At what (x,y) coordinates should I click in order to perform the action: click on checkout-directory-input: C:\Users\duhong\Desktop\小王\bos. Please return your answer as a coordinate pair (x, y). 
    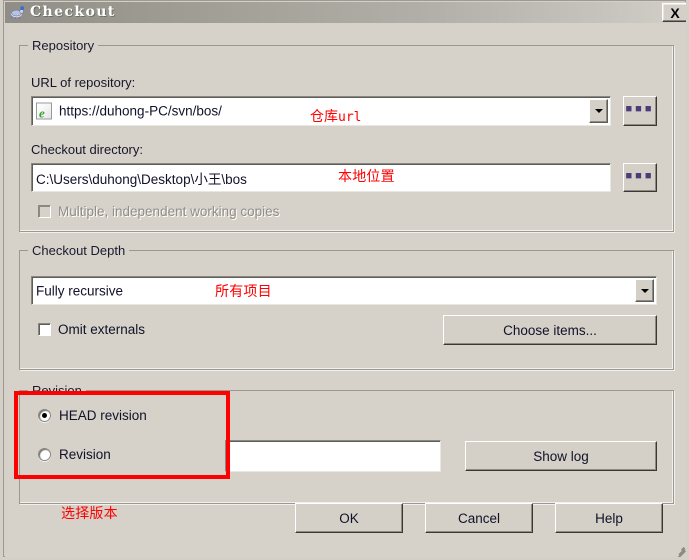
    Looking at the image, I should click on (321, 177).